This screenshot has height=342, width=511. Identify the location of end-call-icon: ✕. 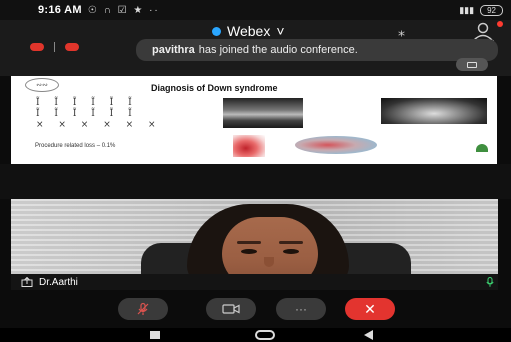
(370, 308).